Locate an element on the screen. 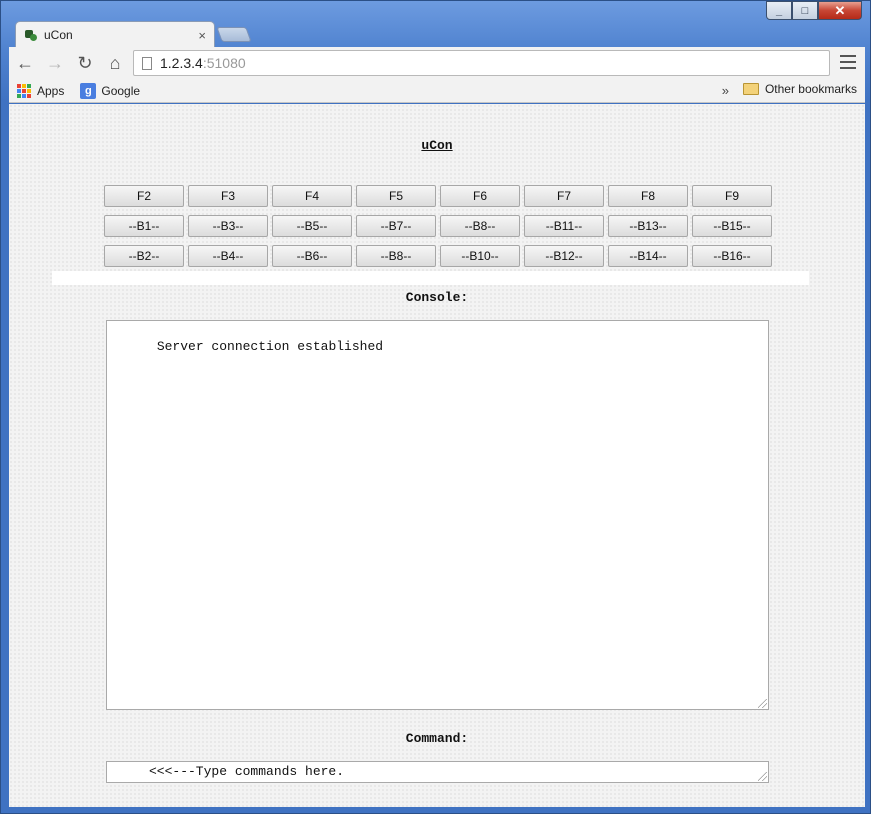 The image size is (871, 814). bookmark-google: g Google is located at coordinates (110, 90).